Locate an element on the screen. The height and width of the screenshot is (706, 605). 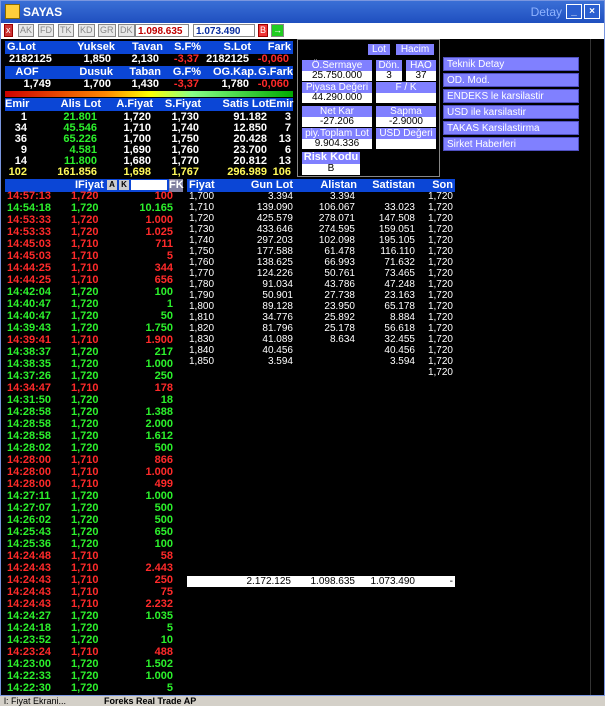
b-button: B is located at coordinates (263, 30).